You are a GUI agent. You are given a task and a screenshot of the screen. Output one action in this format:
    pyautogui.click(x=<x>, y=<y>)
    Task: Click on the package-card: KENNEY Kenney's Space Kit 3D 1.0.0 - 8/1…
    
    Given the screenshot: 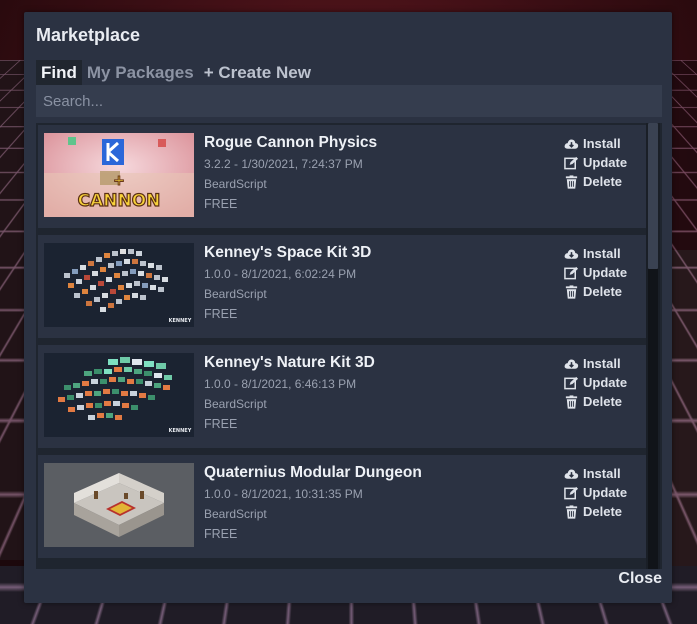 What is the action you would take?
    pyautogui.click(x=342, y=286)
    